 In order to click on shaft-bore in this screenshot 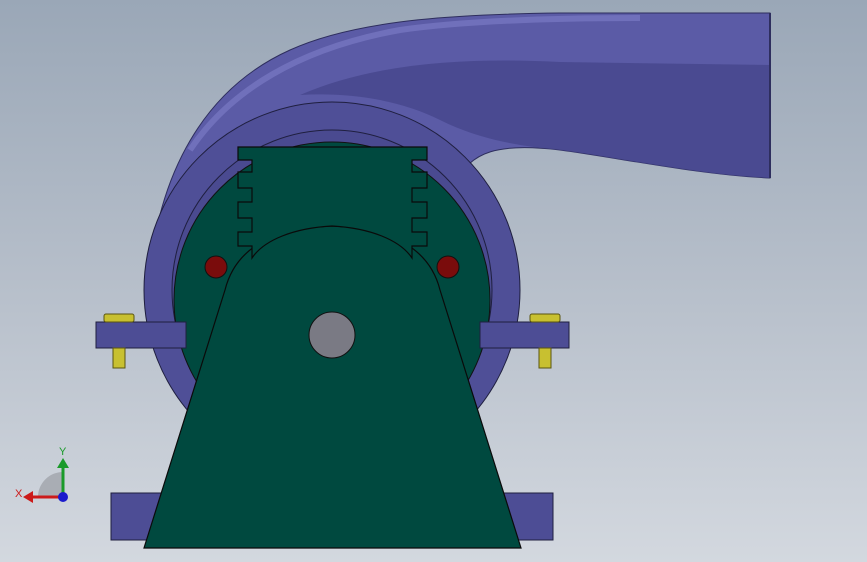, I will do `click(332, 335)`.